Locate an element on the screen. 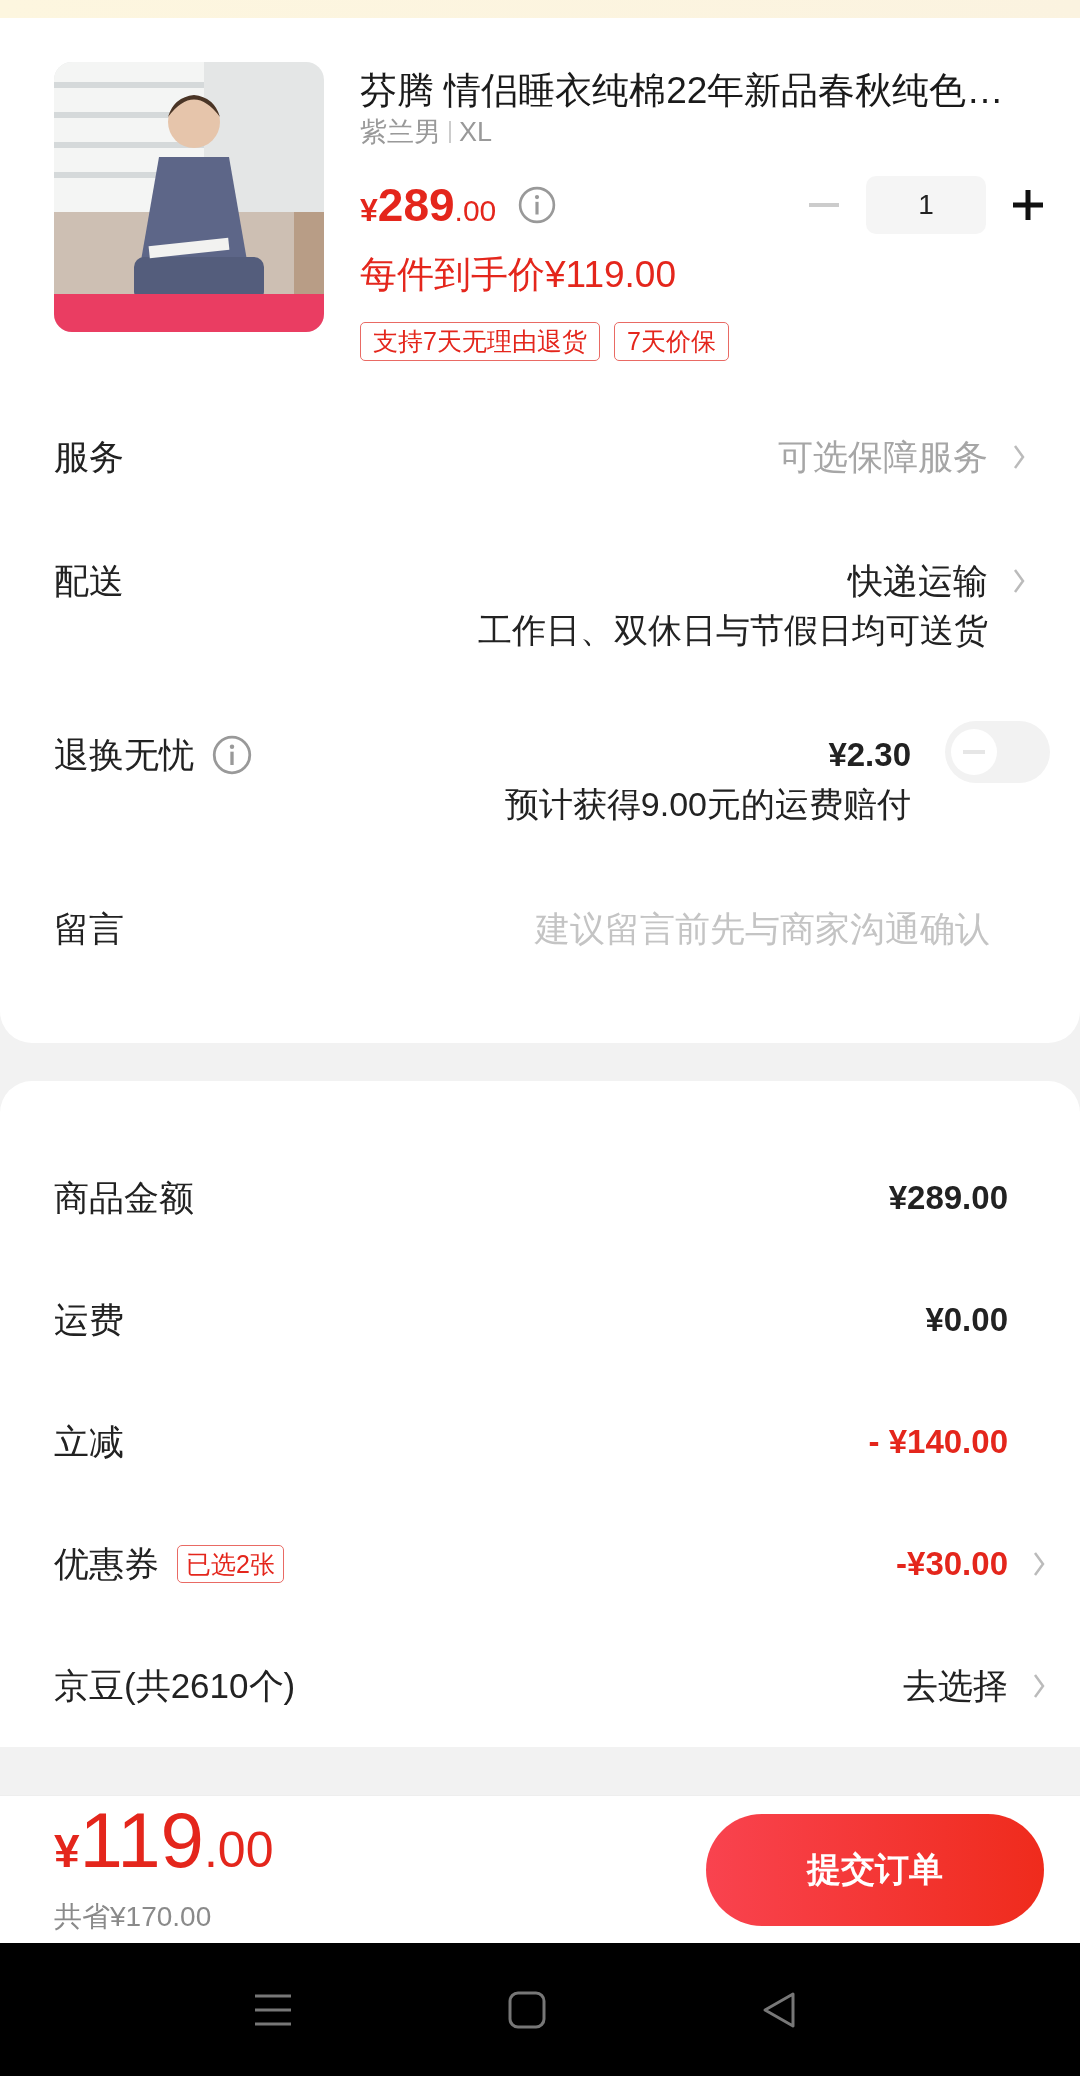  summary-value-link: 去选择 is located at coordinates (955, 1686).